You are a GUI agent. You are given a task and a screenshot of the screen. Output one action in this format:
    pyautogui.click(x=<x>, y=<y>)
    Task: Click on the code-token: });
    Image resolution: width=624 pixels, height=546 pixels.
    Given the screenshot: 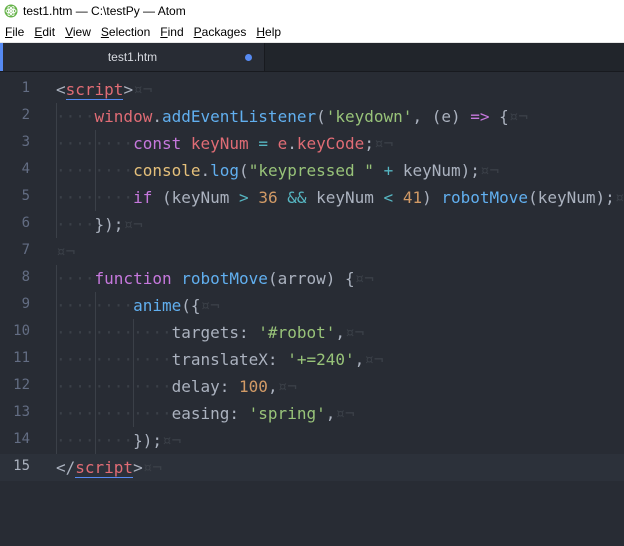 What is the action you would take?
    pyautogui.click(x=109, y=224)
    